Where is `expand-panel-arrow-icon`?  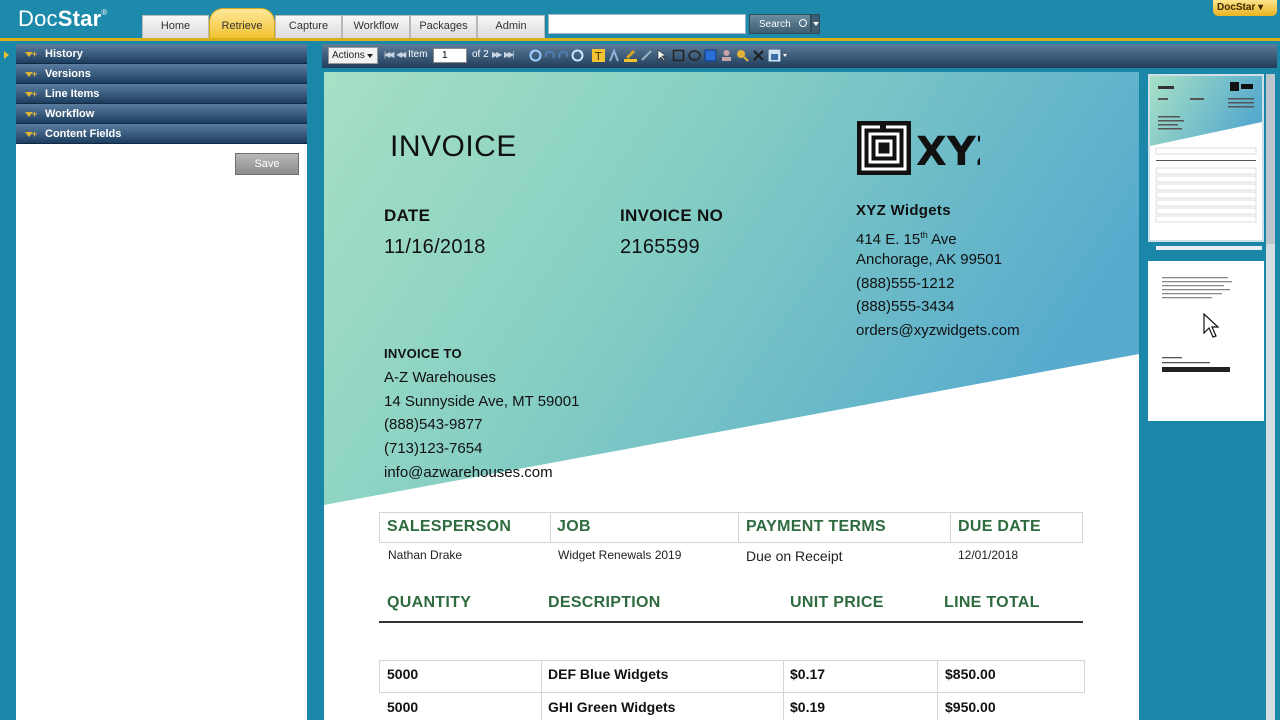
expand-panel-arrow-icon is located at coordinates (6, 55).